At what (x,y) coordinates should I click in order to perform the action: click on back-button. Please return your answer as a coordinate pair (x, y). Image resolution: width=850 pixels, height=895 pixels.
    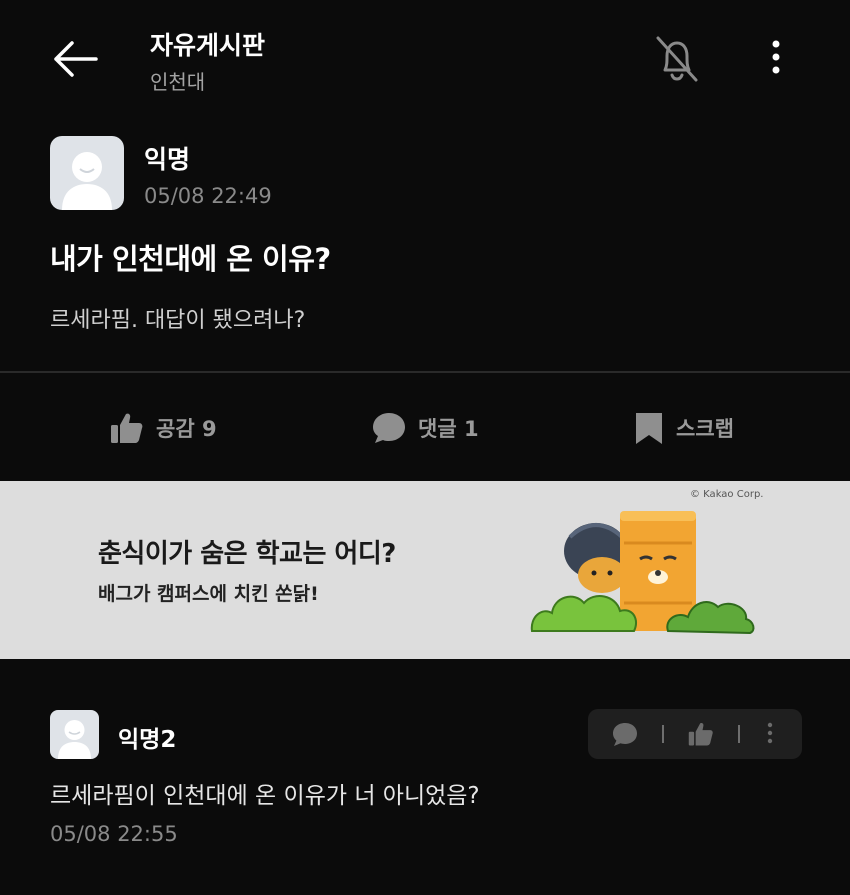
    Looking at the image, I should click on (75, 59).